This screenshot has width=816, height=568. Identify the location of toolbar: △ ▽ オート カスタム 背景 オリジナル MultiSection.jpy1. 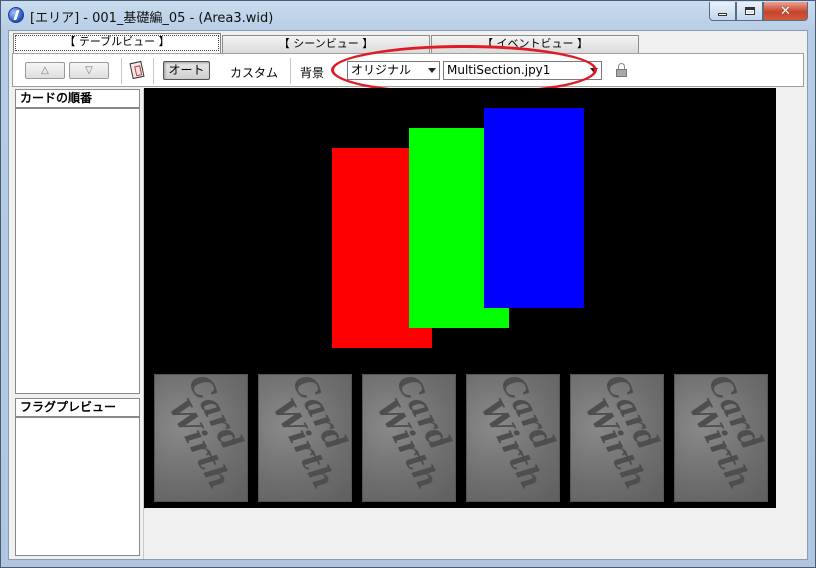
(408, 70).